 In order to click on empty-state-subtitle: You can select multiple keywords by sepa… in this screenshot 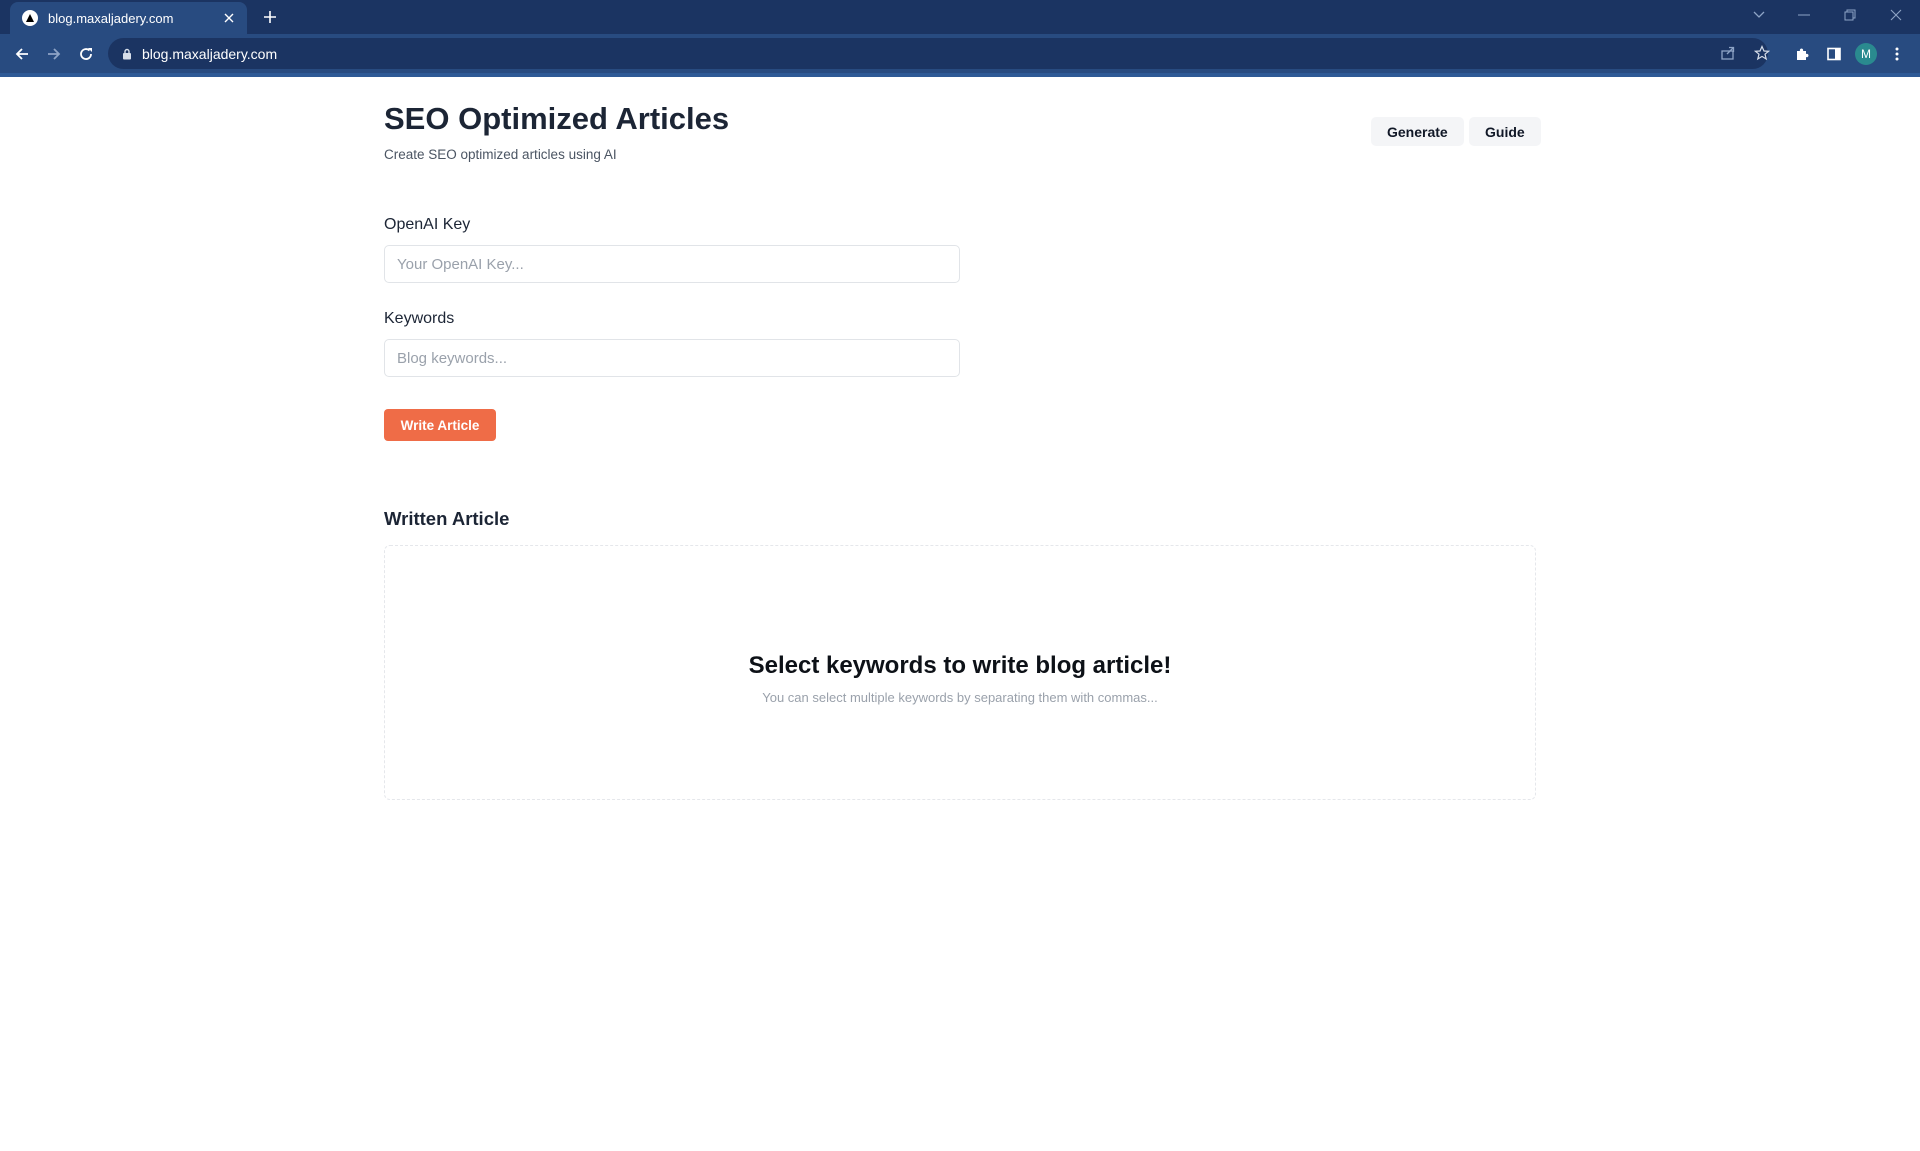, I will do `click(960, 697)`.